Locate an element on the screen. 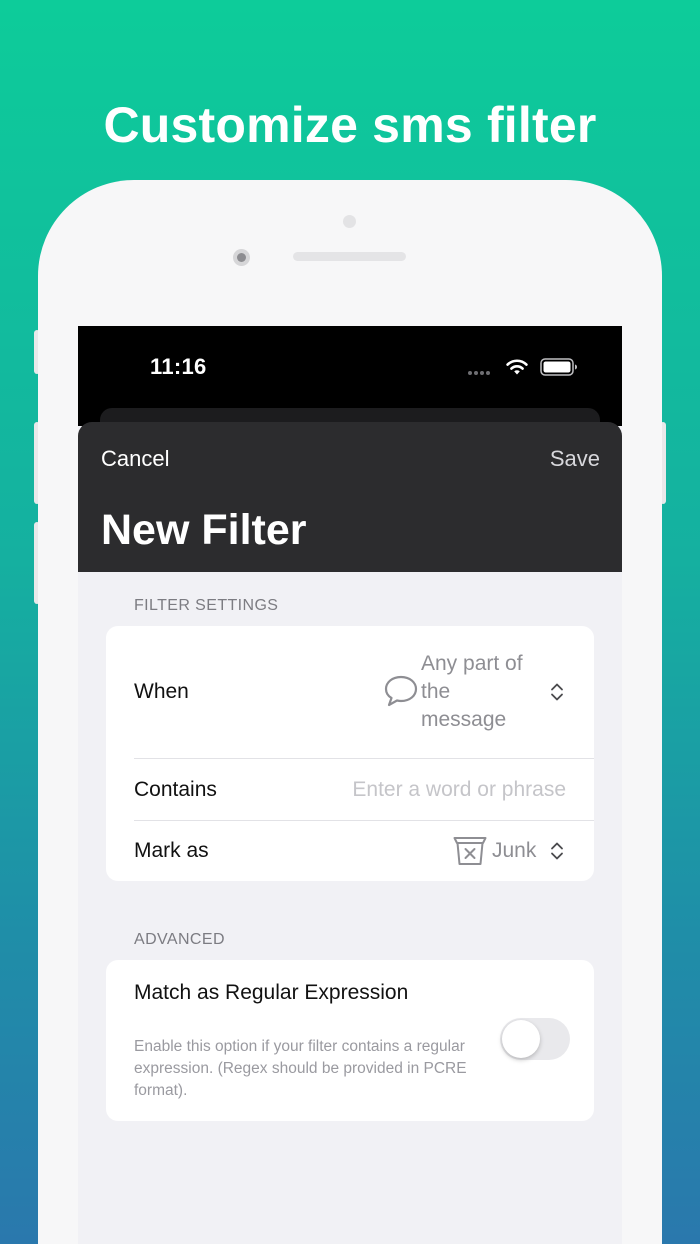  when-row: When Any part of the message is located at coordinates (350, 692).